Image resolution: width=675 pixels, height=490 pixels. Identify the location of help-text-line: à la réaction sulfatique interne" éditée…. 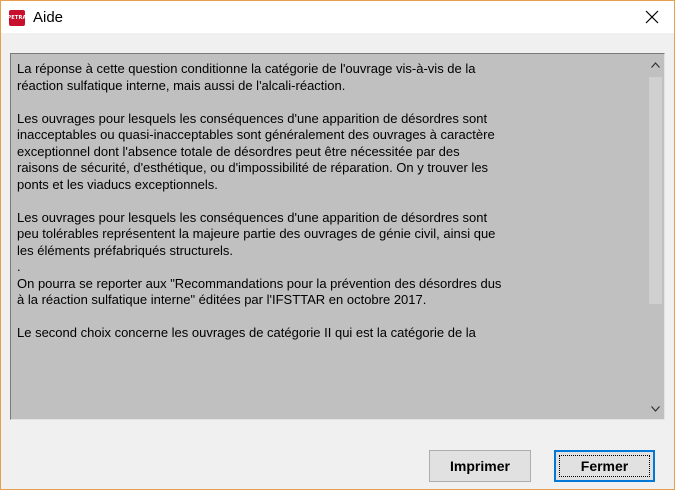
(222, 299).